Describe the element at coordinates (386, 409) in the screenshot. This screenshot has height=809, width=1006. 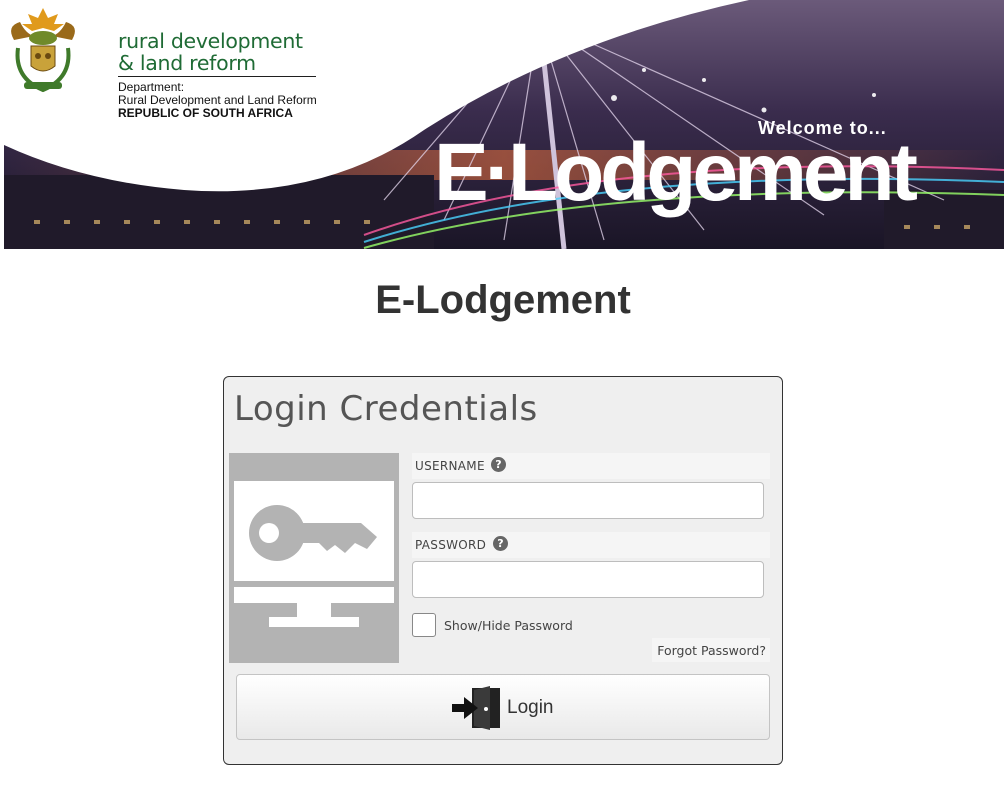
I see `login-panel-title: Login Credentials` at that location.